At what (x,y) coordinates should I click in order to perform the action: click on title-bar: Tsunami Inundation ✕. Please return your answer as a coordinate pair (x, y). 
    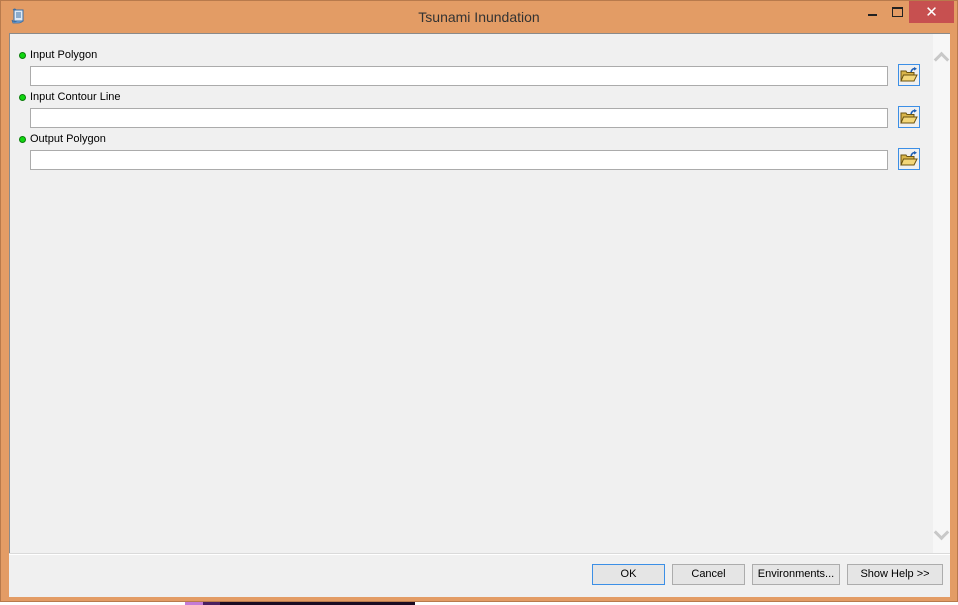
    Looking at the image, I should click on (479, 17).